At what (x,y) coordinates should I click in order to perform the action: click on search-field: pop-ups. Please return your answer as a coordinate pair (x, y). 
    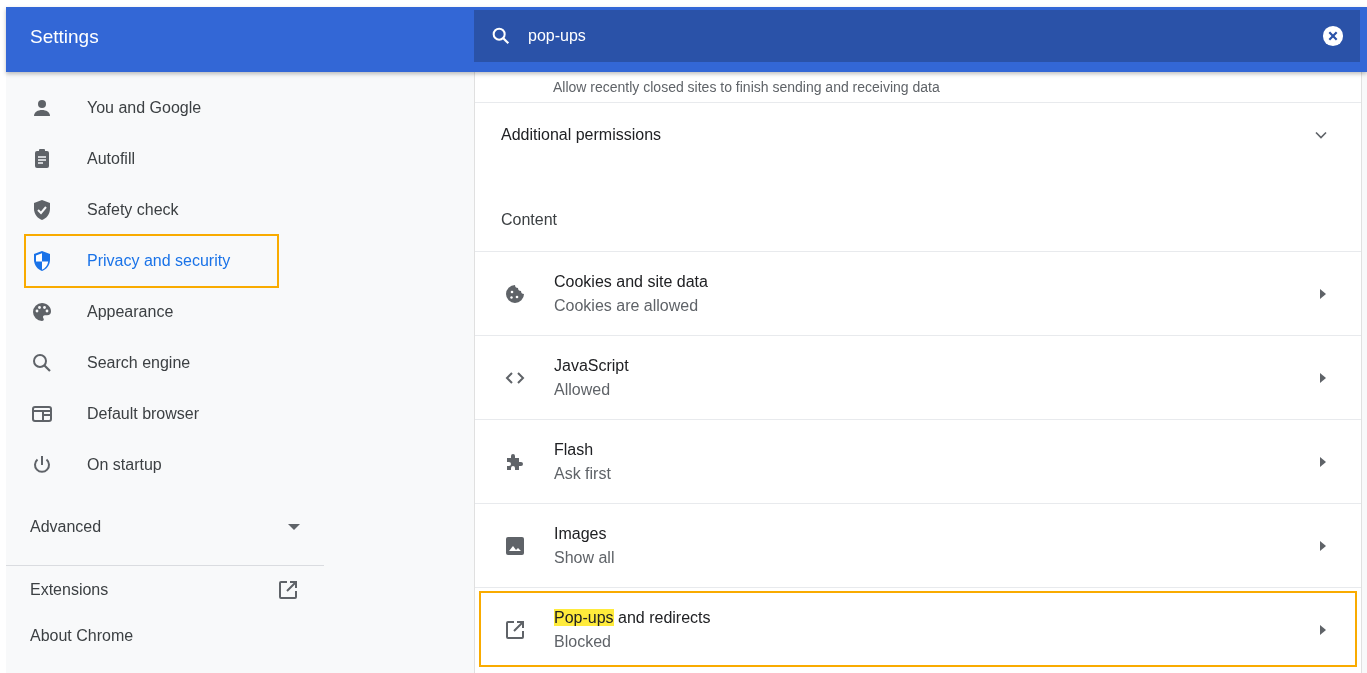
    Looking at the image, I should click on (917, 36).